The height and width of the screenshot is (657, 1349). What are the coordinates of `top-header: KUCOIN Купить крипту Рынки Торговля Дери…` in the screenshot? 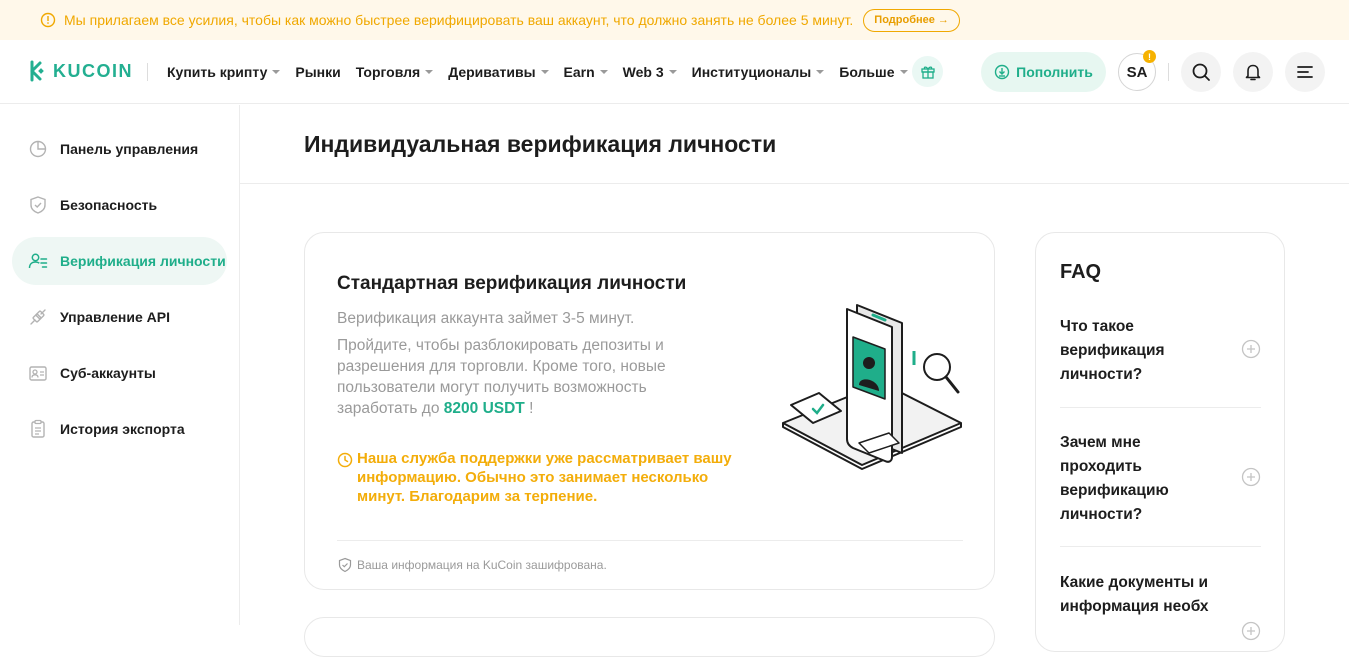 It's located at (674, 72).